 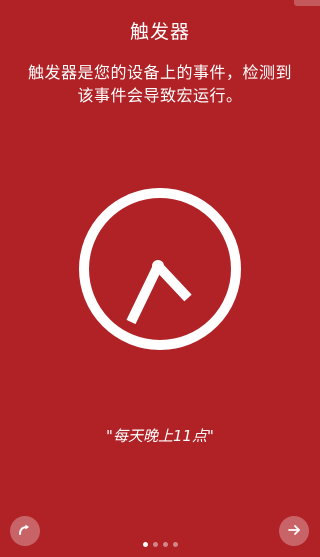 What do you see at coordinates (160, 544) in the screenshot?
I see `page-indicator` at bounding box center [160, 544].